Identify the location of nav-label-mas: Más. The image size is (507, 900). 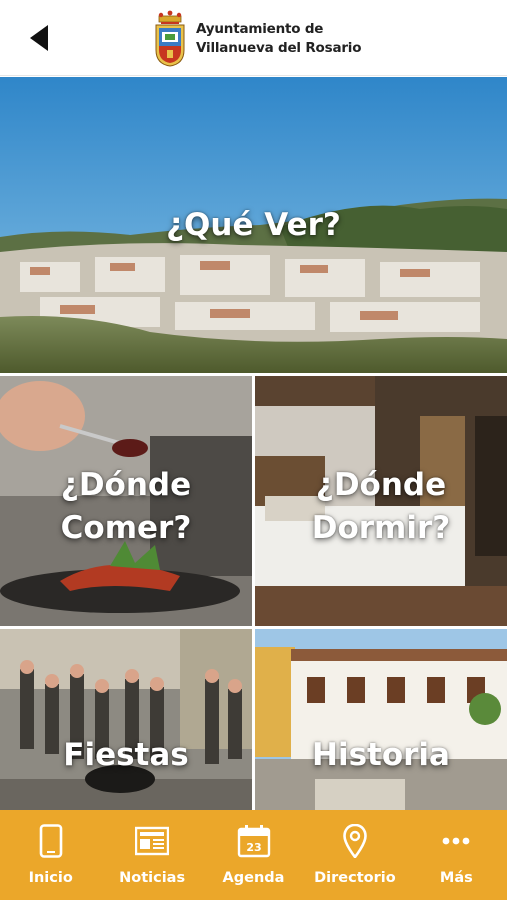
(456, 878).